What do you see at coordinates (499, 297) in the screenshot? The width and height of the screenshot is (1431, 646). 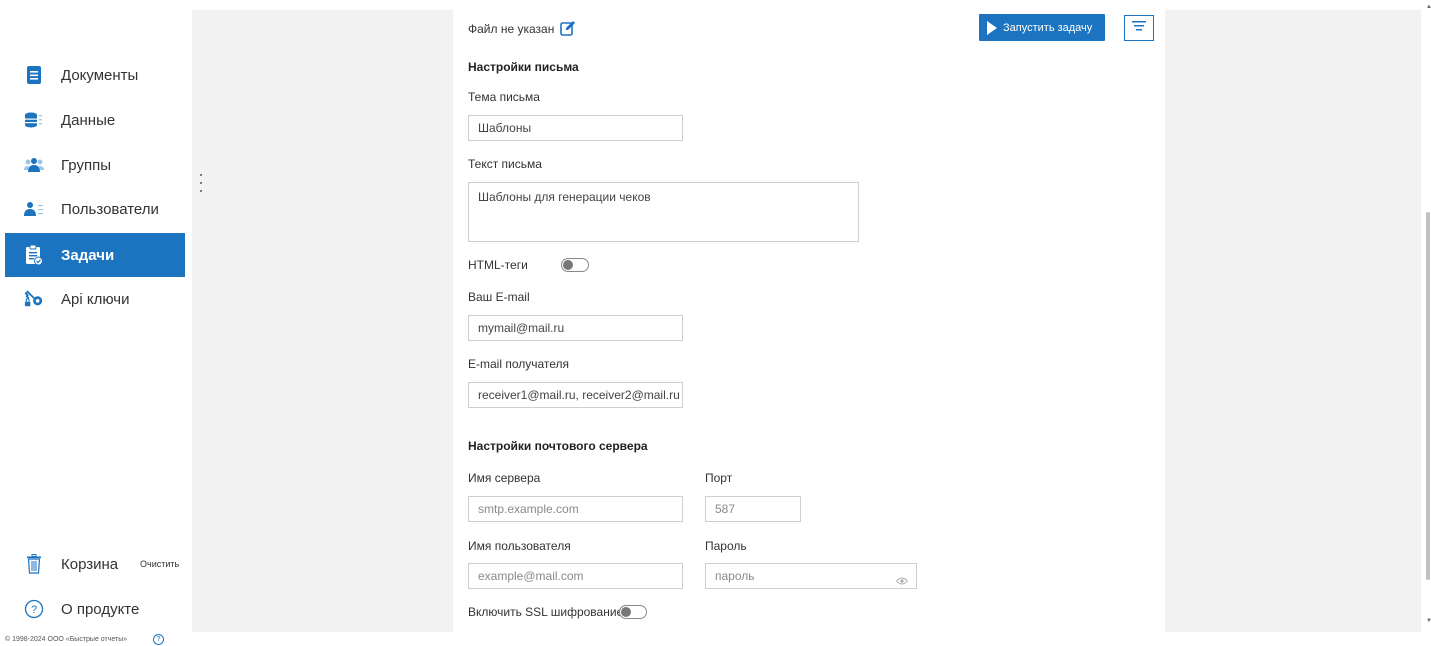 I see `your-email-label: Ваш E-mail` at bounding box center [499, 297].